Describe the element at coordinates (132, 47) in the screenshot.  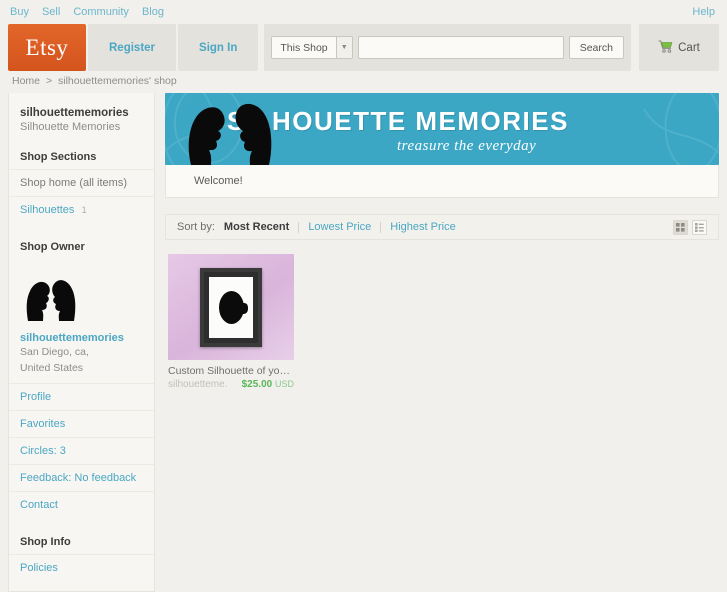
I see `register-button: Register` at that location.